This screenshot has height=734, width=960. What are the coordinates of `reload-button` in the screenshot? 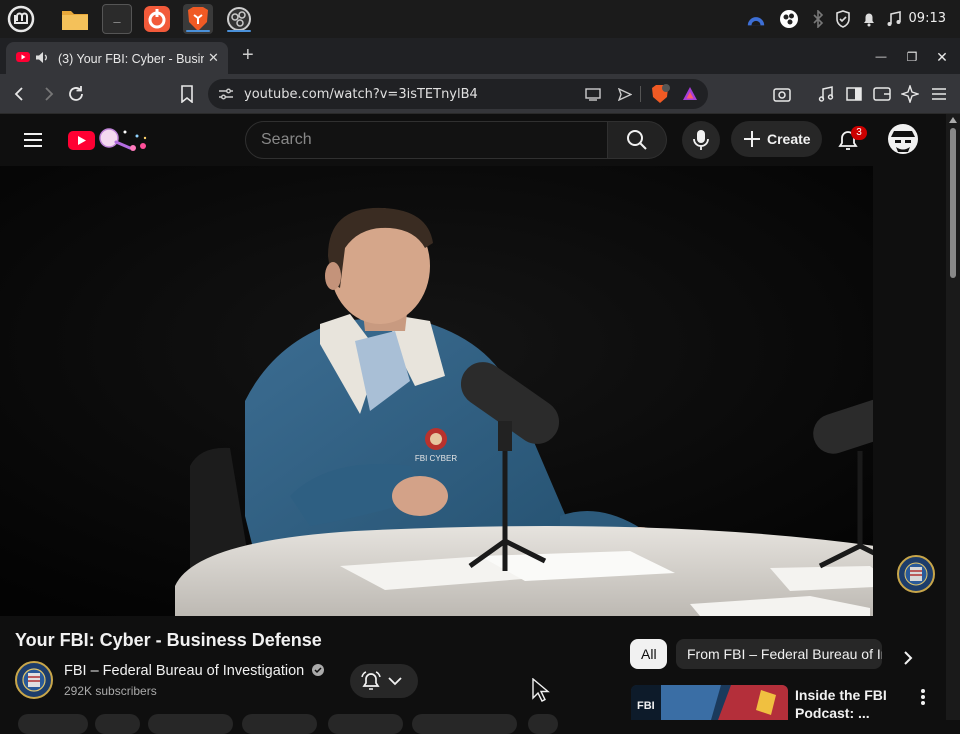 It's located at (76, 94).